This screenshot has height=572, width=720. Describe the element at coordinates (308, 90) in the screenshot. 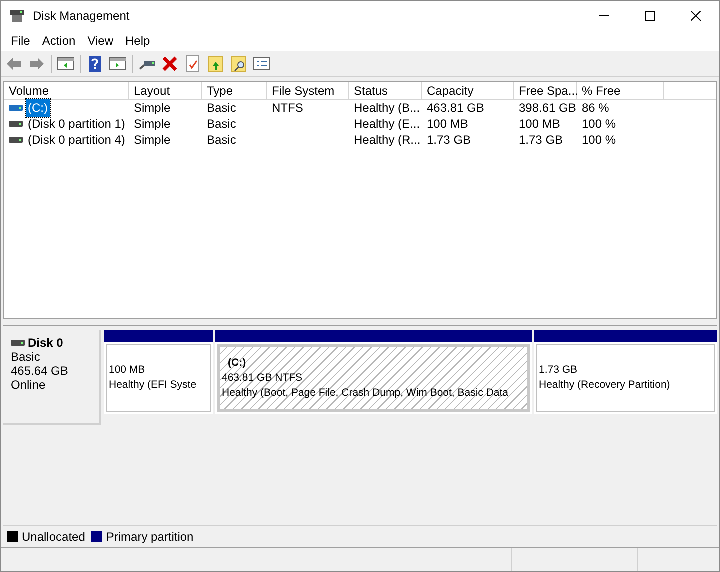

I see `column-header: File System` at that location.